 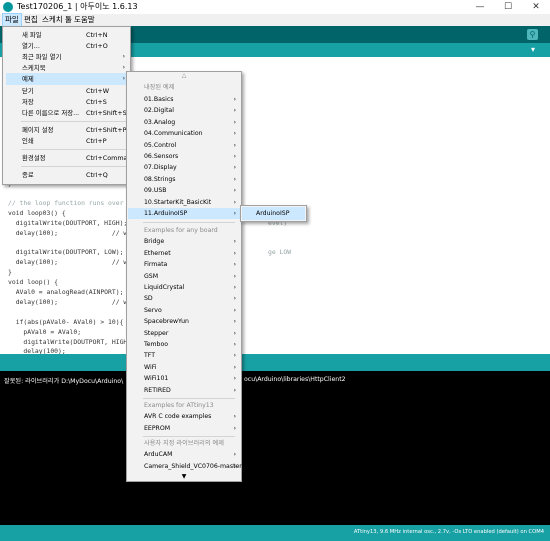 What do you see at coordinates (184, 321) in the screenshot?
I see `example-item: SpacebrewYun ›` at bounding box center [184, 321].